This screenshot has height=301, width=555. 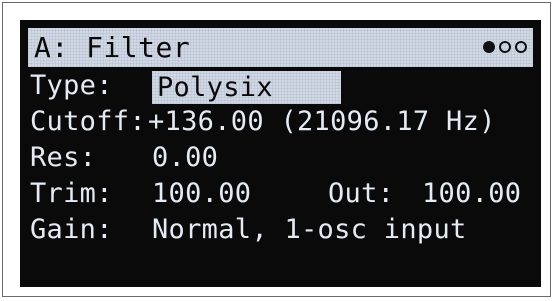 What do you see at coordinates (201, 194) in the screenshot?
I see `trim-value: 100.00` at bounding box center [201, 194].